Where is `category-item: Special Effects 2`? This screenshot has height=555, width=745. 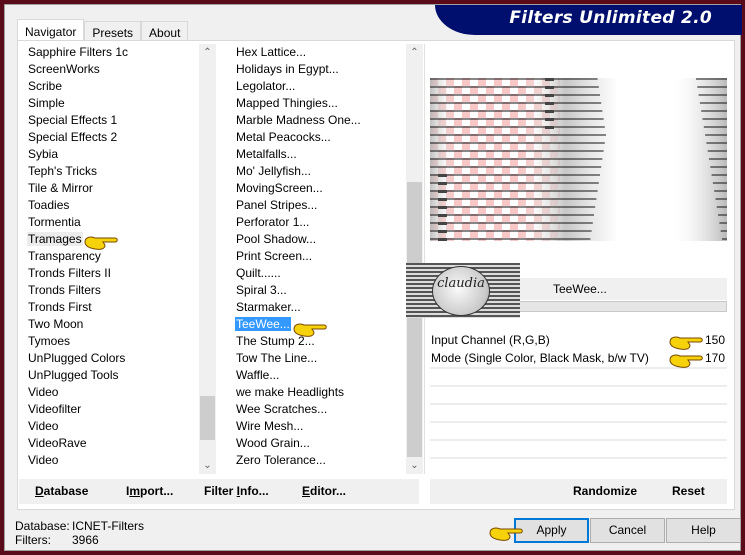 category-item: Special Effects 2 is located at coordinates (111, 137).